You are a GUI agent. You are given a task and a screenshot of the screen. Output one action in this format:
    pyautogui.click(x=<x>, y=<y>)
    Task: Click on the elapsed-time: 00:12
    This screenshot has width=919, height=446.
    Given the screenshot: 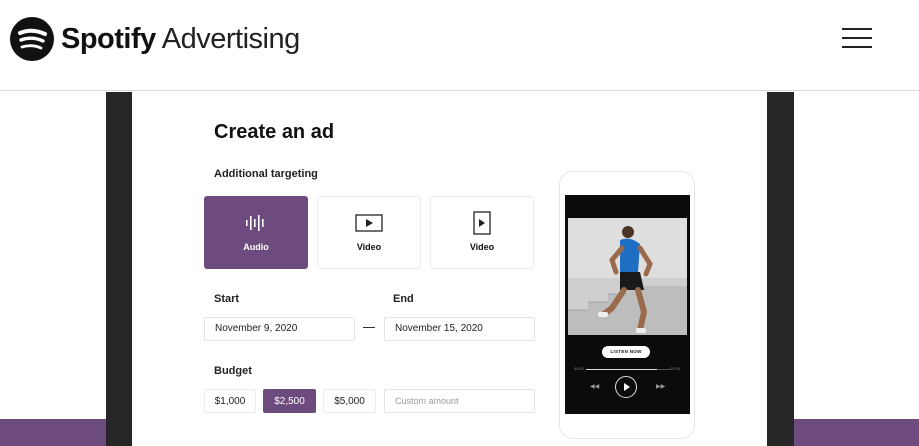 What is the action you would take?
    pyautogui.click(x=579, y=368)
    